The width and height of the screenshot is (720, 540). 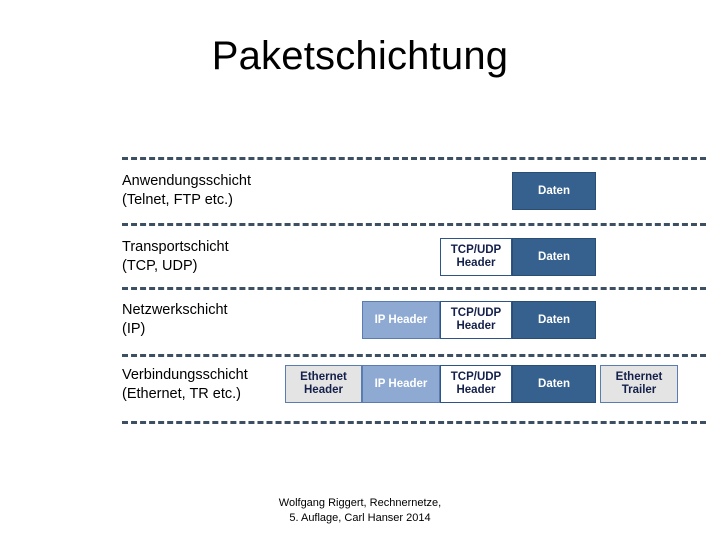 I want to click on source-credit-line-1: Wolfgang Riggert, Rechnernetze,, so click(x=360, y=503).